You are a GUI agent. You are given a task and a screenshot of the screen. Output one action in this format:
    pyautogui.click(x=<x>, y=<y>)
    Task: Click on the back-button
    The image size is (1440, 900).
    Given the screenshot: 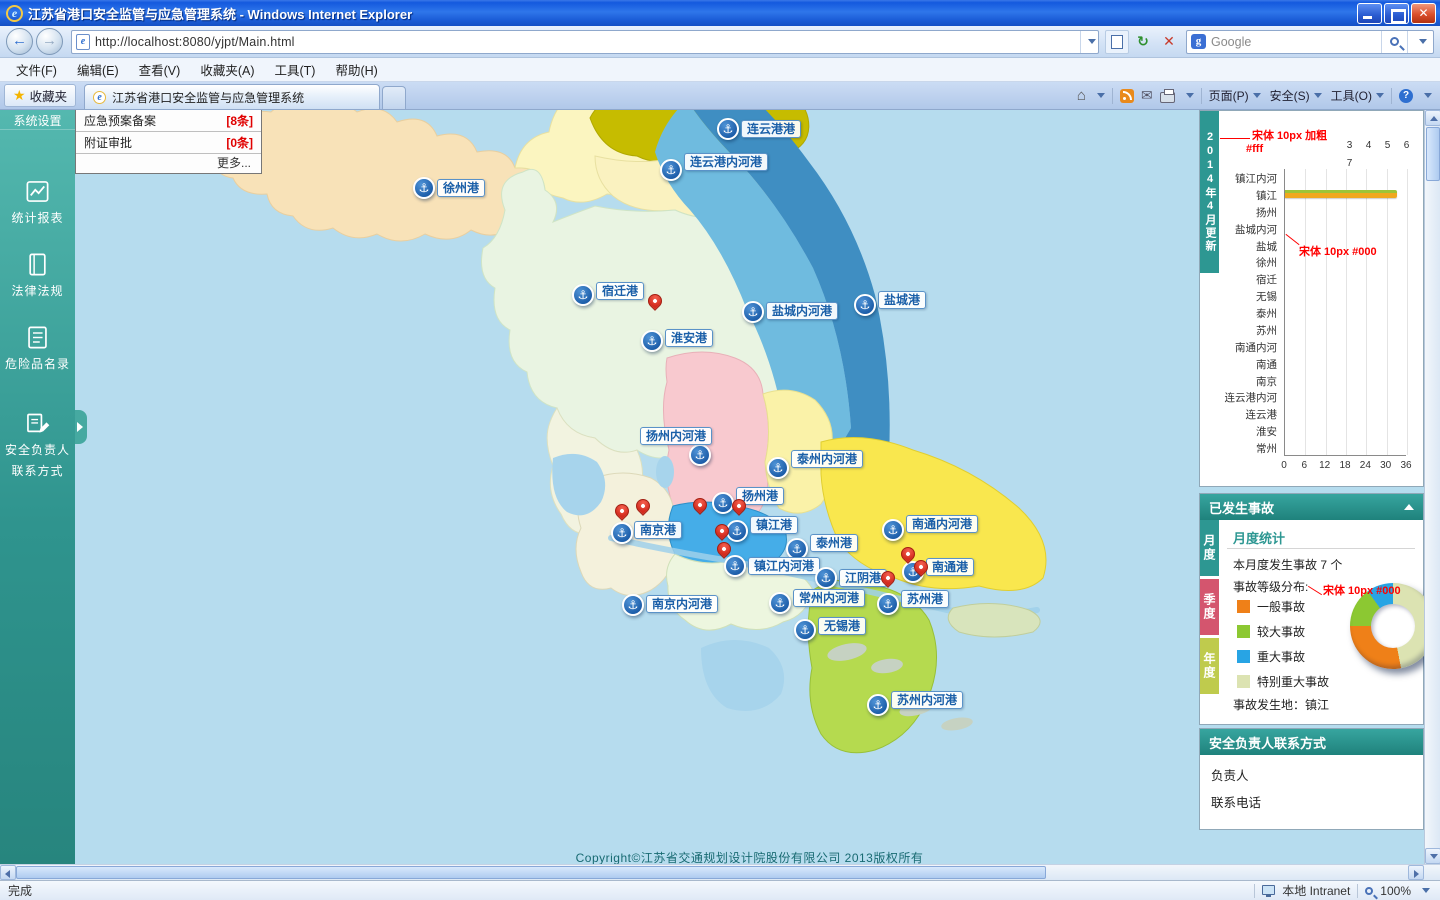 What is the action you would take?
    pyautogui.click(x=19, y=41)
    